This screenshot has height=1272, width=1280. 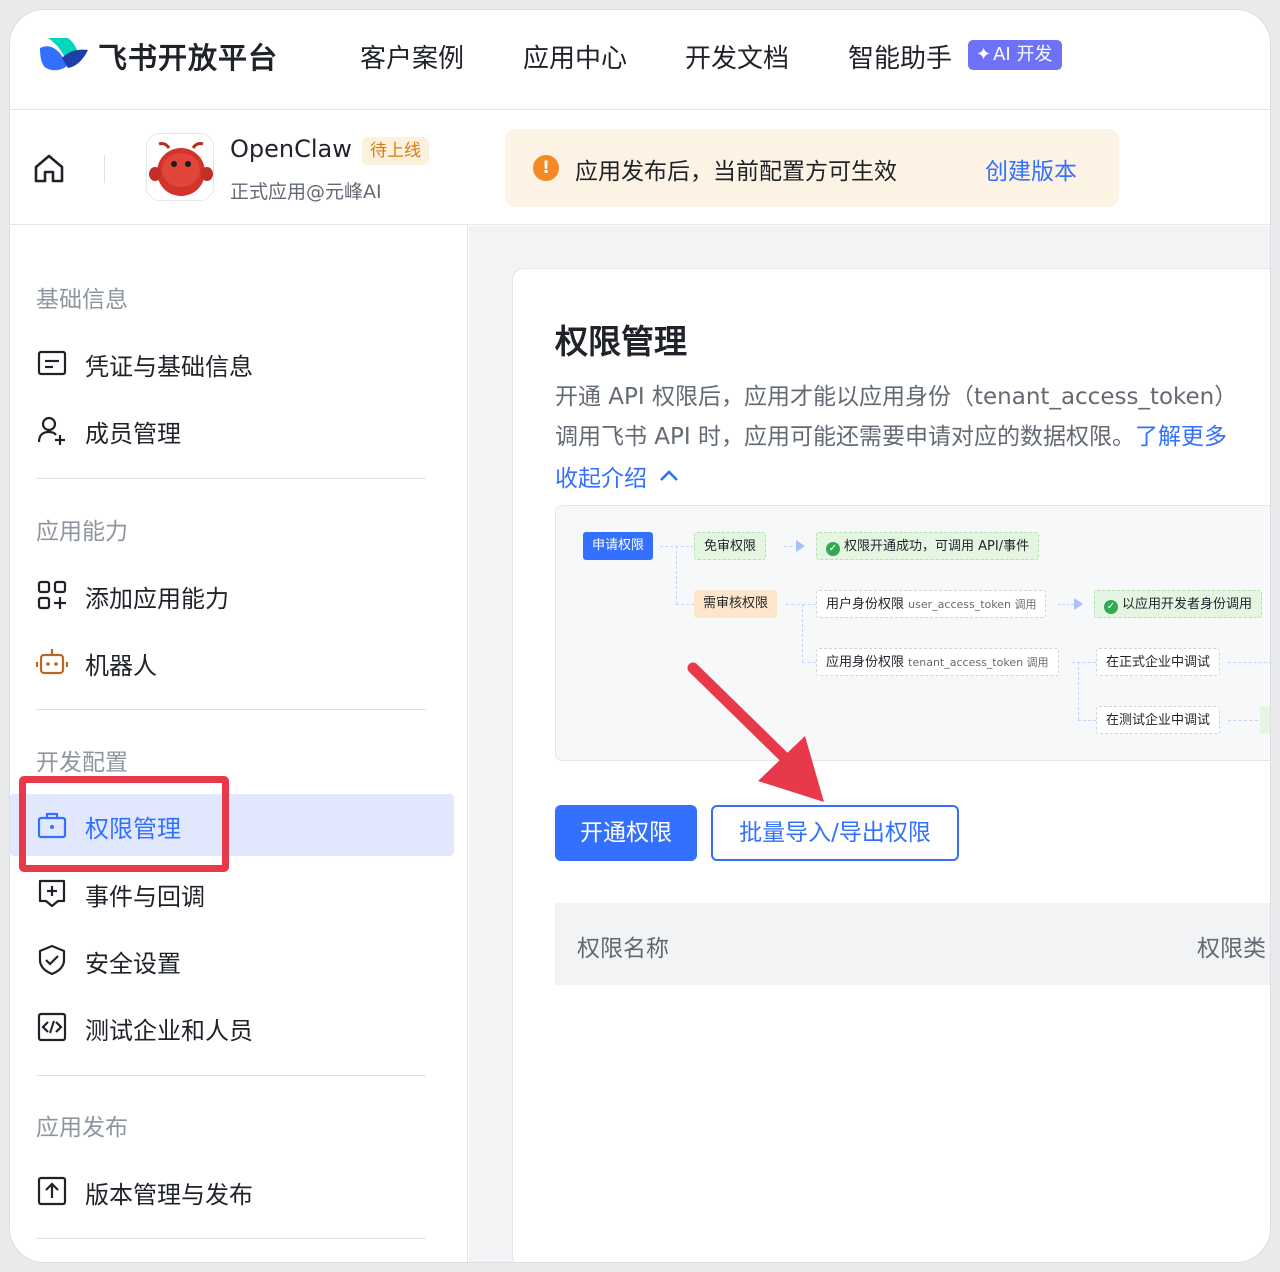 I want to click on sidebar-item-add-capability: 添加应用能力, so click(x=232, y=595).